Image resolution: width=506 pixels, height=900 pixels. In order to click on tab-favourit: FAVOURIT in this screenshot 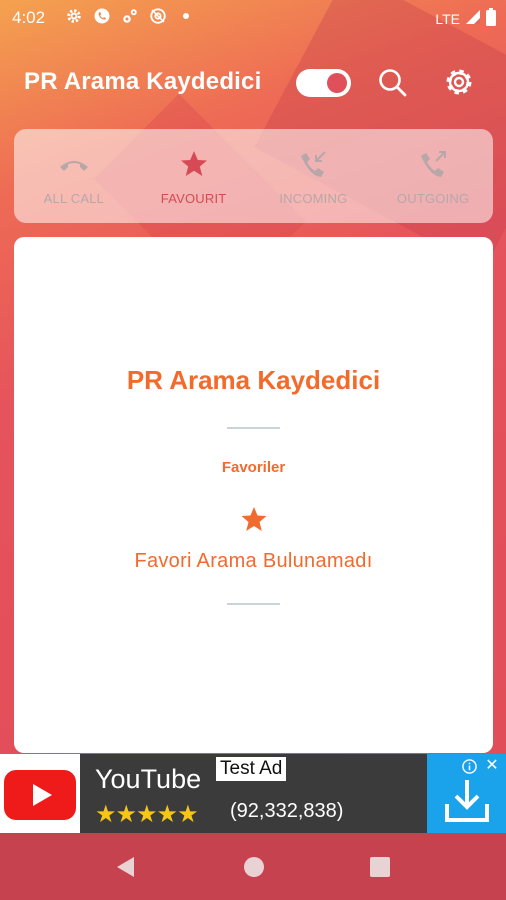, I will do `click(194, 176)`.